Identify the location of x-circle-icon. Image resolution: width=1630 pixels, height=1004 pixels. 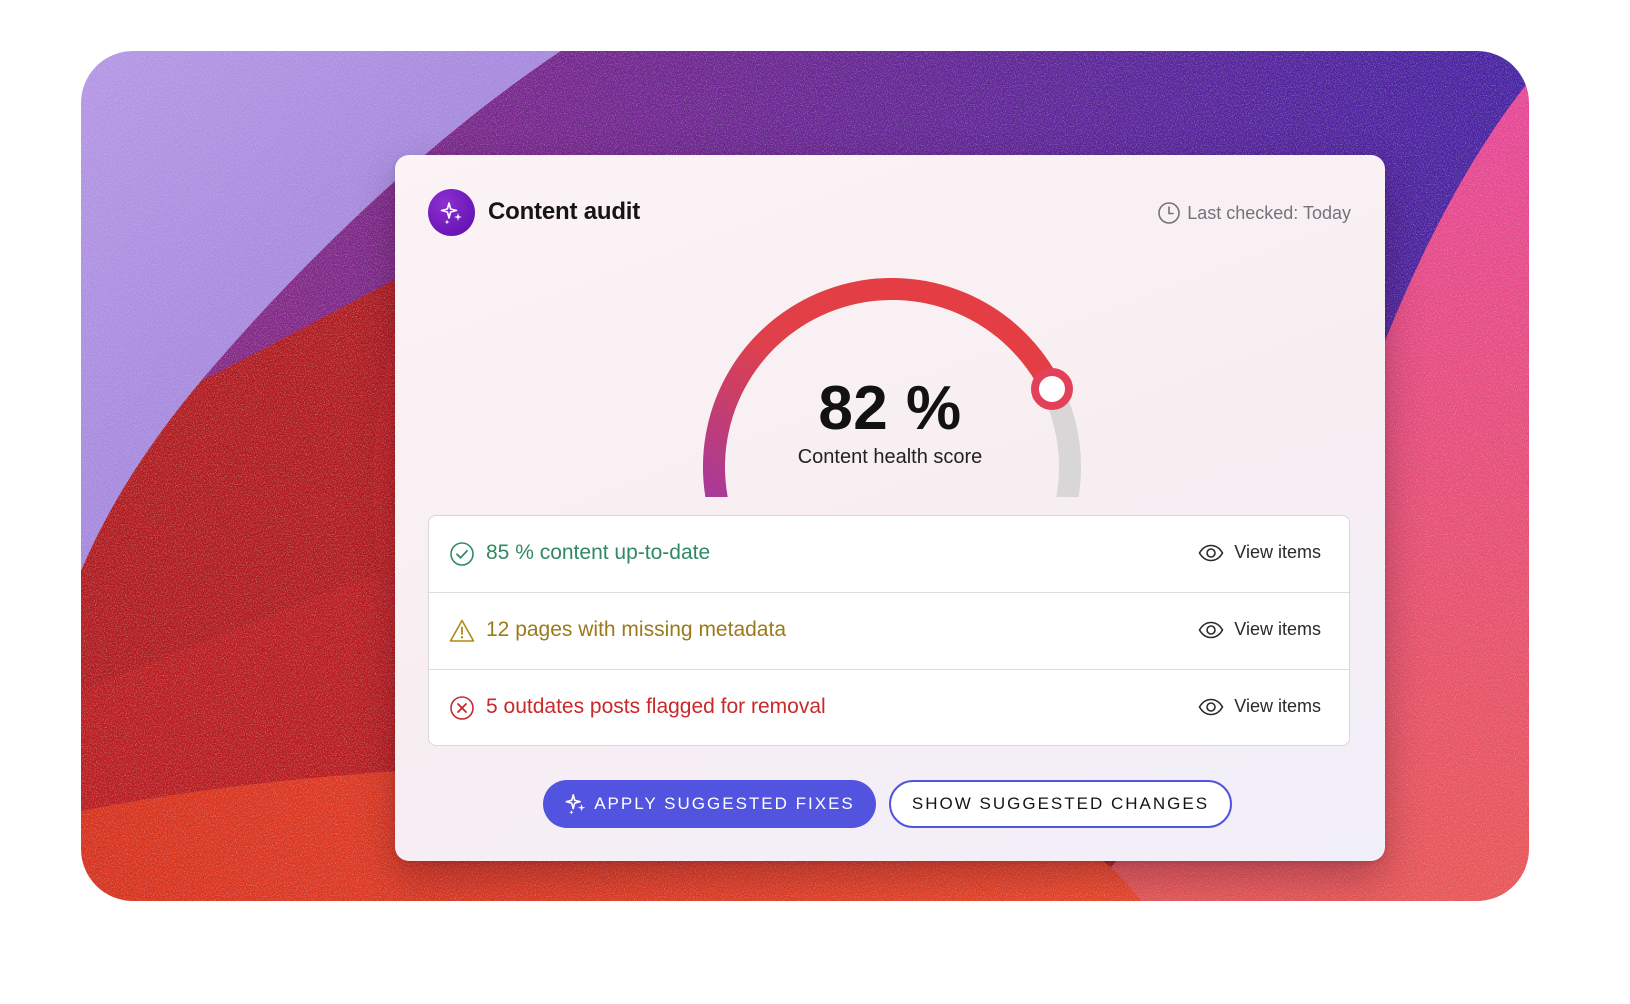
(462, 708).